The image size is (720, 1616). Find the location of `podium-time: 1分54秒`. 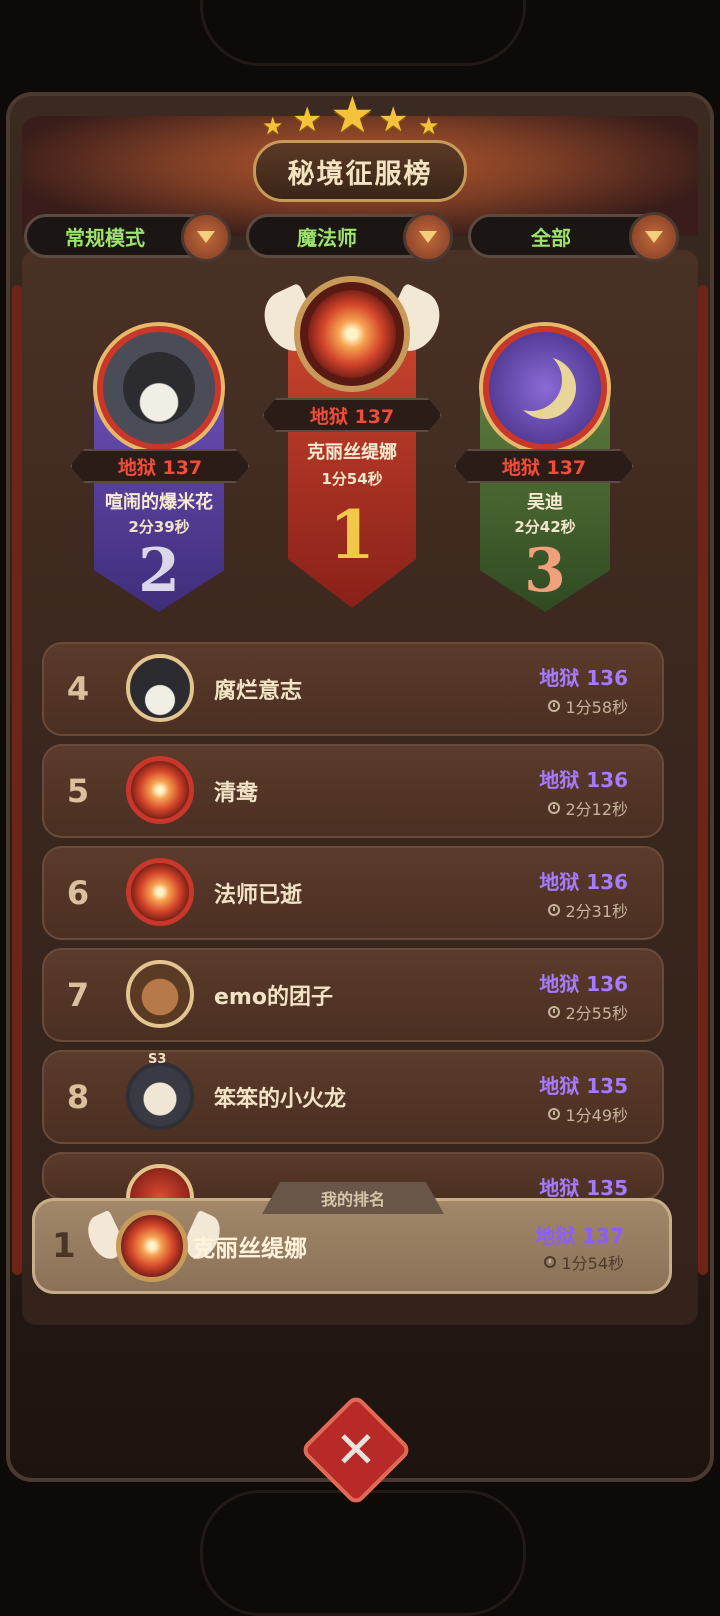

podium-time: 1分54秒 is located at coordinates (352, 479).